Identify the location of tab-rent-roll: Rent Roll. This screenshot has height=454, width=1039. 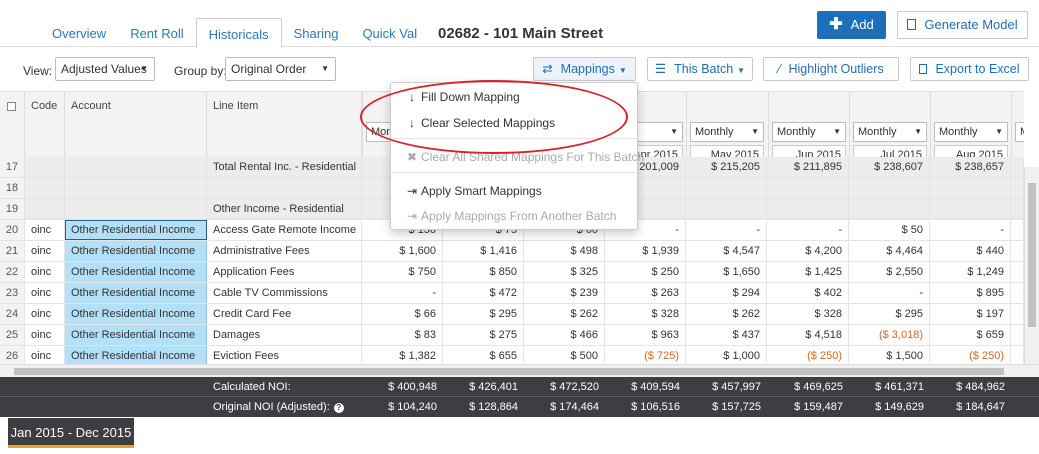
(156, 33).